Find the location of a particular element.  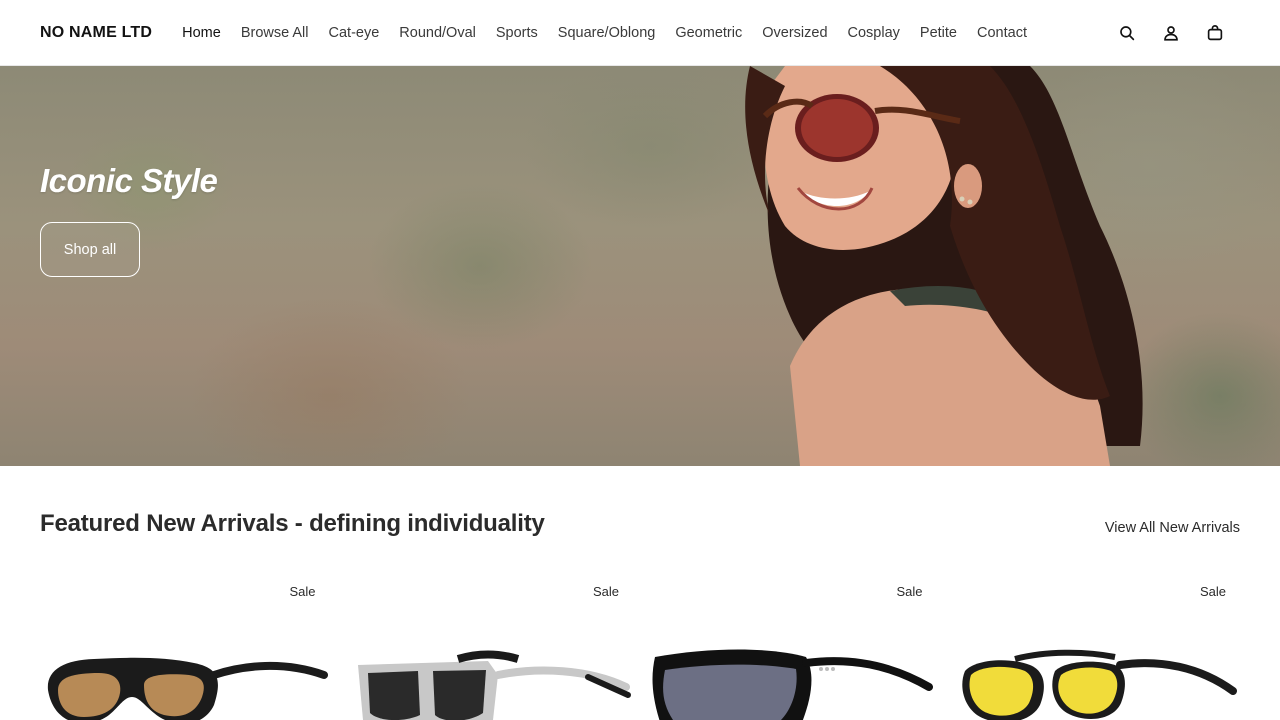

cart-icon is located at coordinates (1215, 33).